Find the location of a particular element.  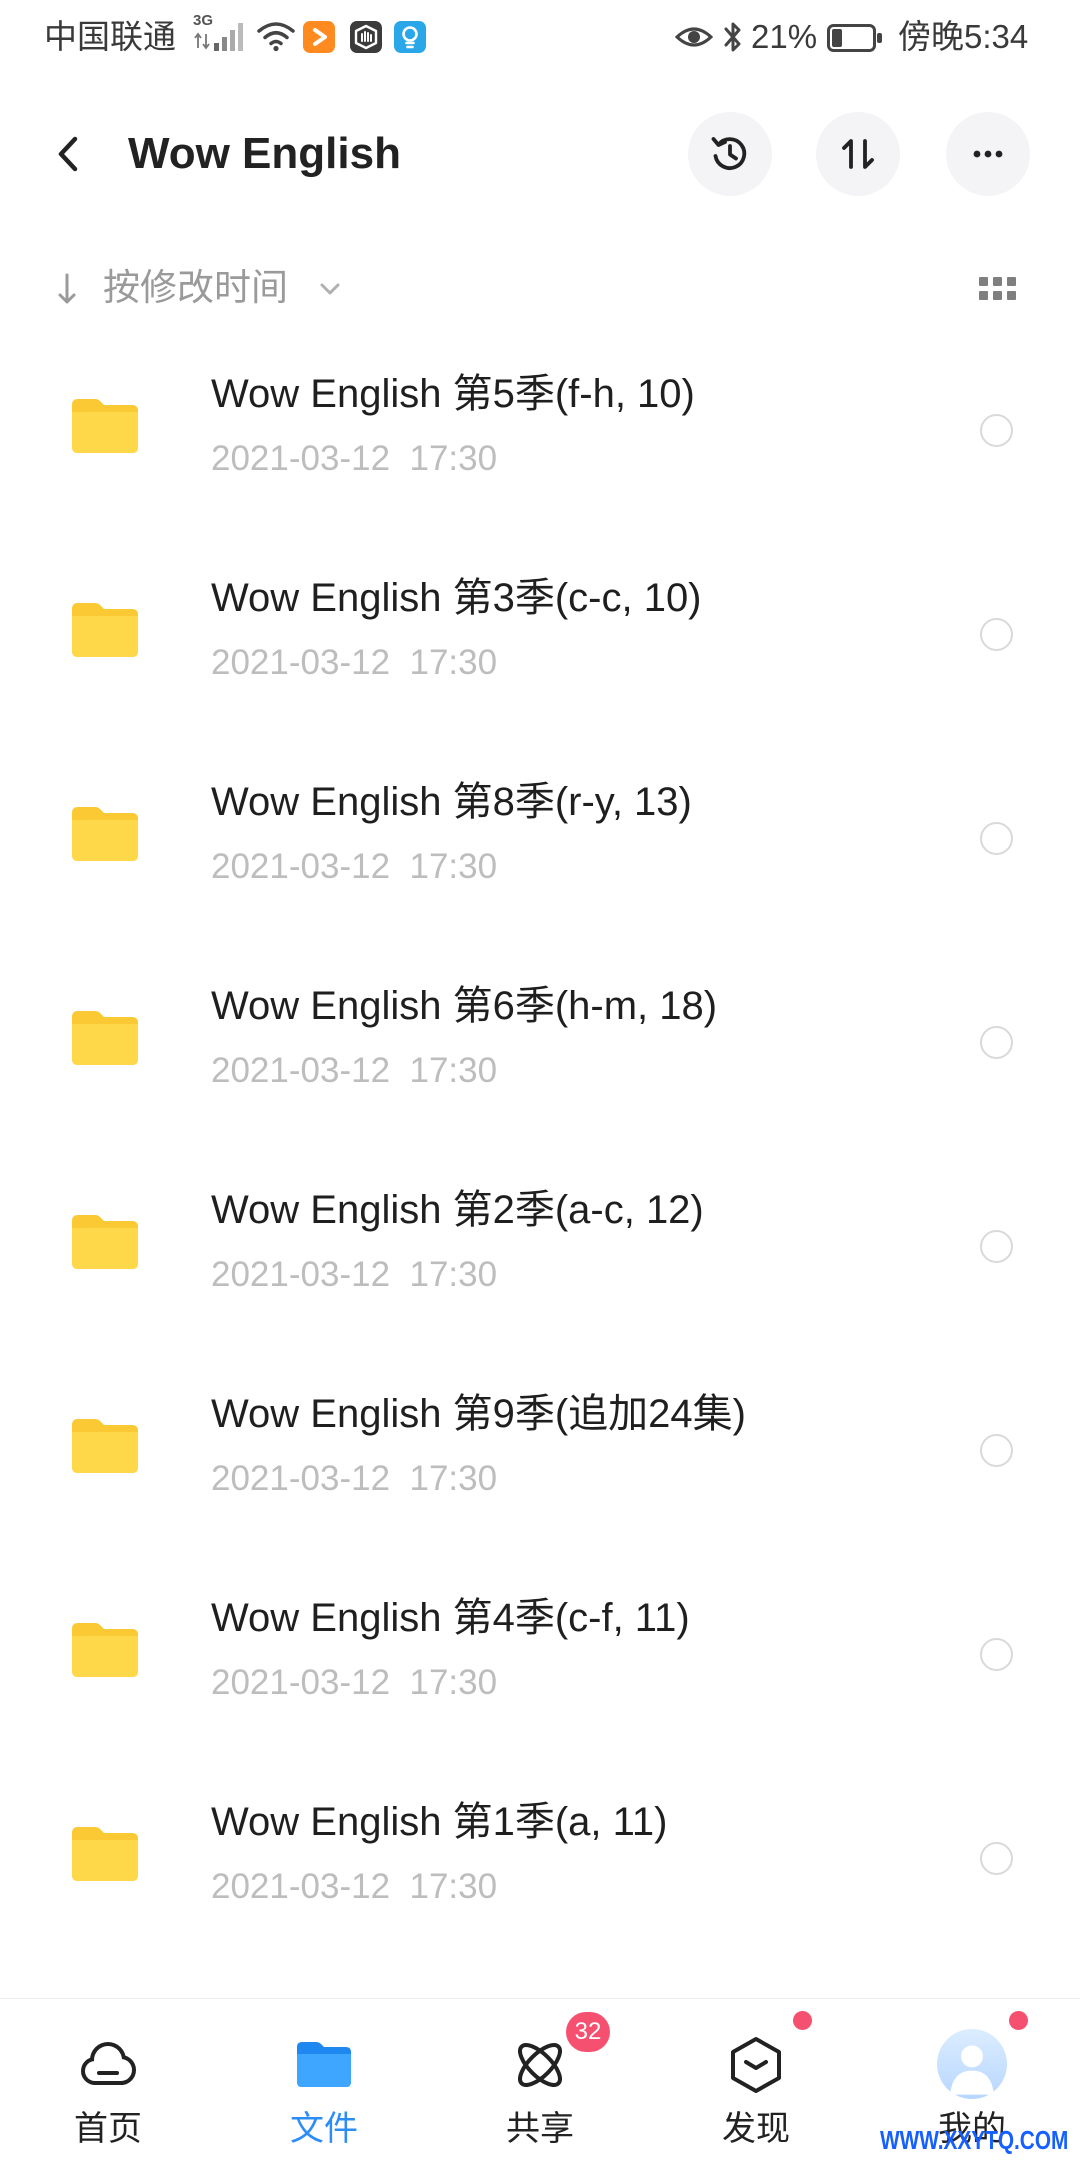

battery-percentage: 21% is located at coordinates (784, 36).